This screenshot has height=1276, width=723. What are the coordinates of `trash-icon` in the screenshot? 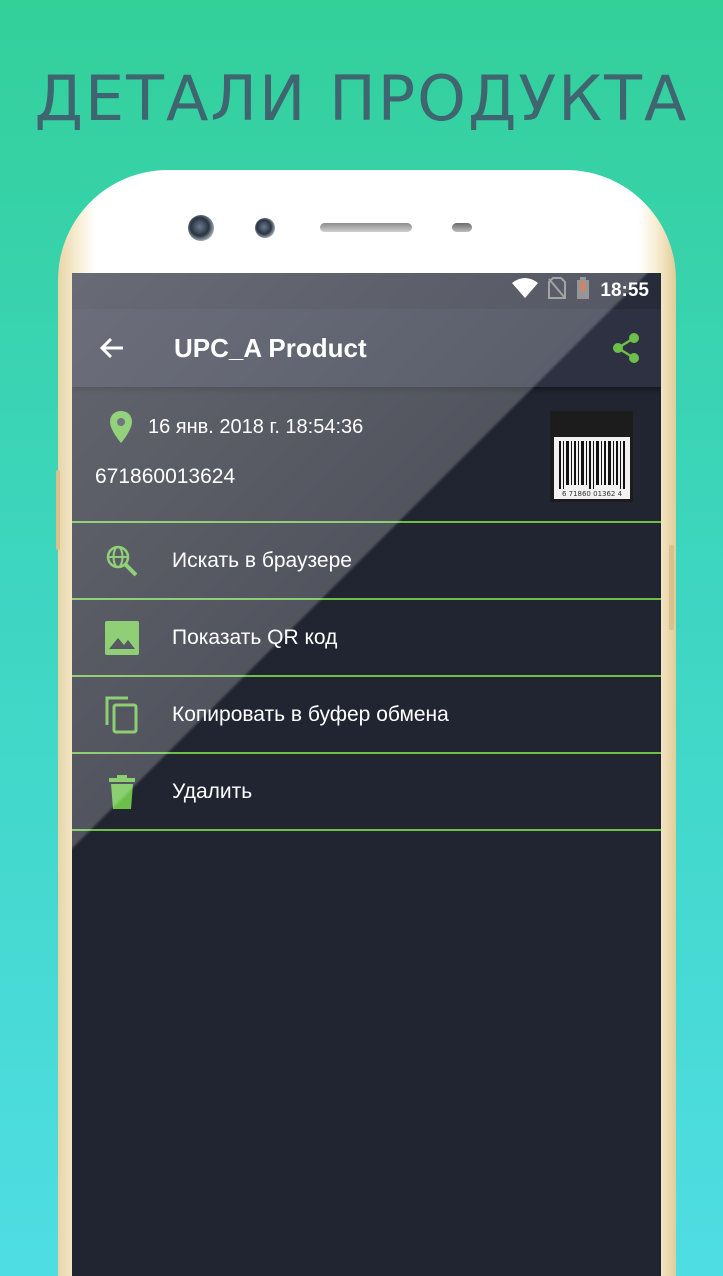 It's located at (122, 791).